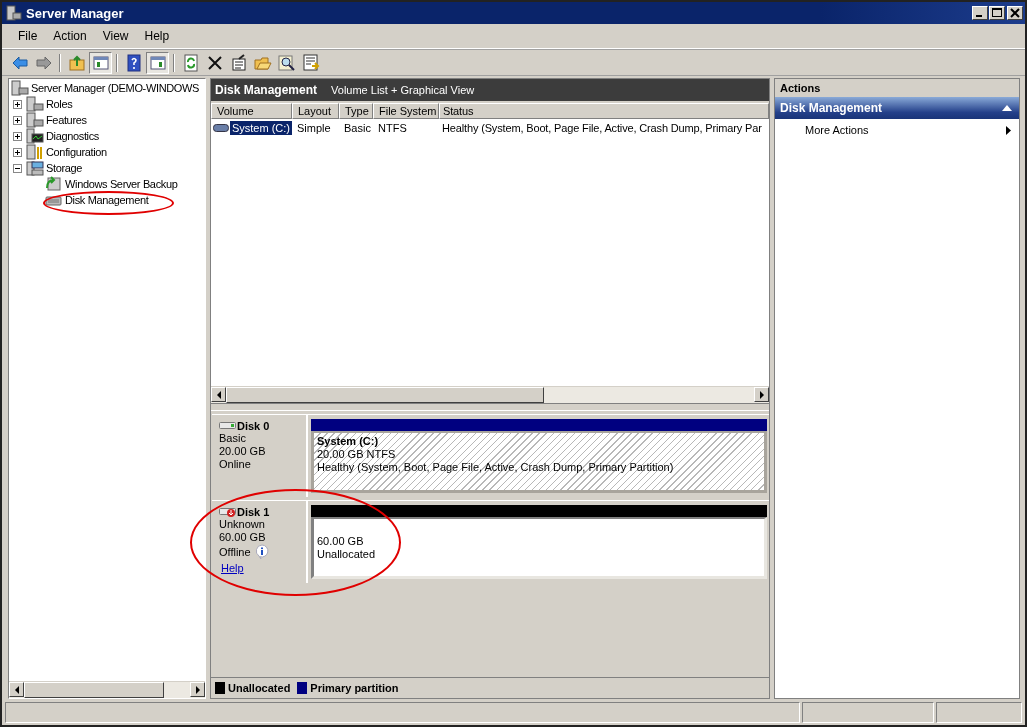 This screenshot has width=1027, height=727. What do you see at coordinates (121, 184) in the screenshot?
I see `tree-item: Windows Server Backup` at bounding box center [121, 184].